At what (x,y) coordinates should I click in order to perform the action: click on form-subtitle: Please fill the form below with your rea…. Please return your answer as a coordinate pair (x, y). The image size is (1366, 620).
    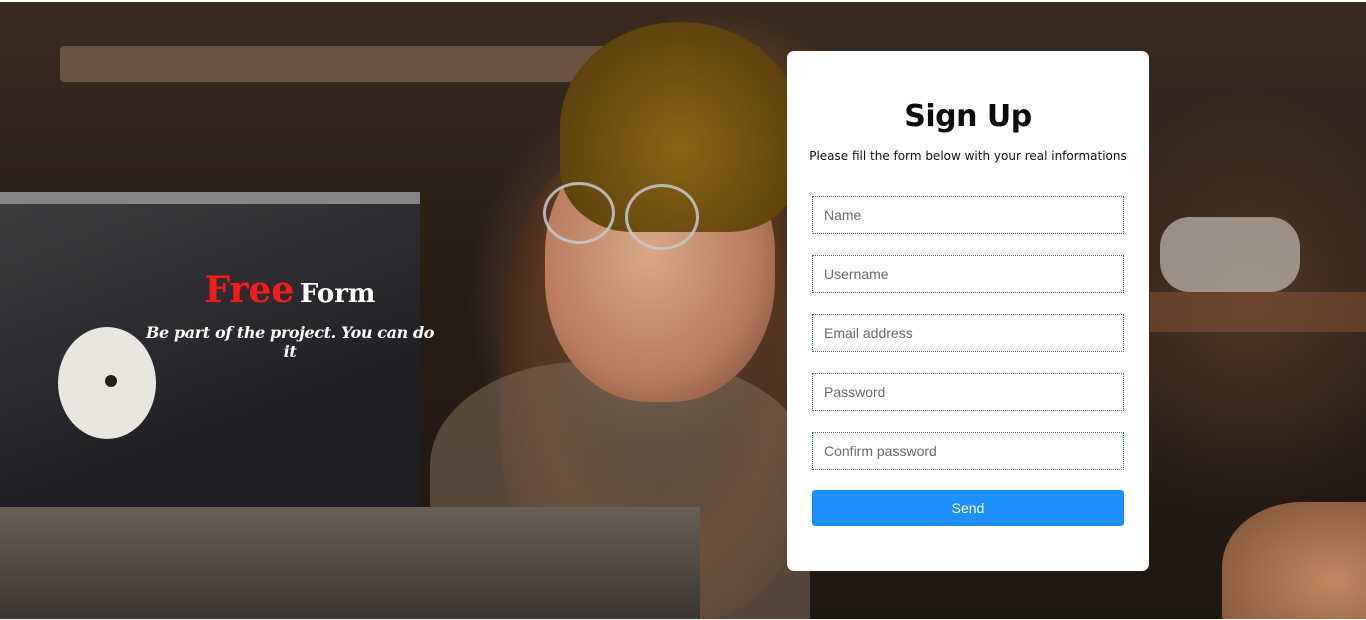
    Looking at the image, I should click on (968, 156).